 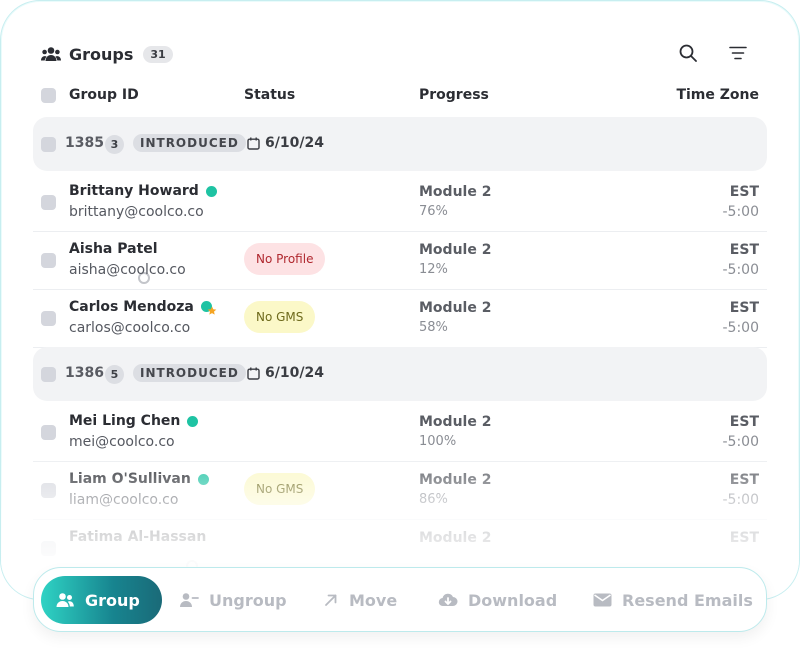 I want to click on download-button-label: Download, so click(x=513, y=600).